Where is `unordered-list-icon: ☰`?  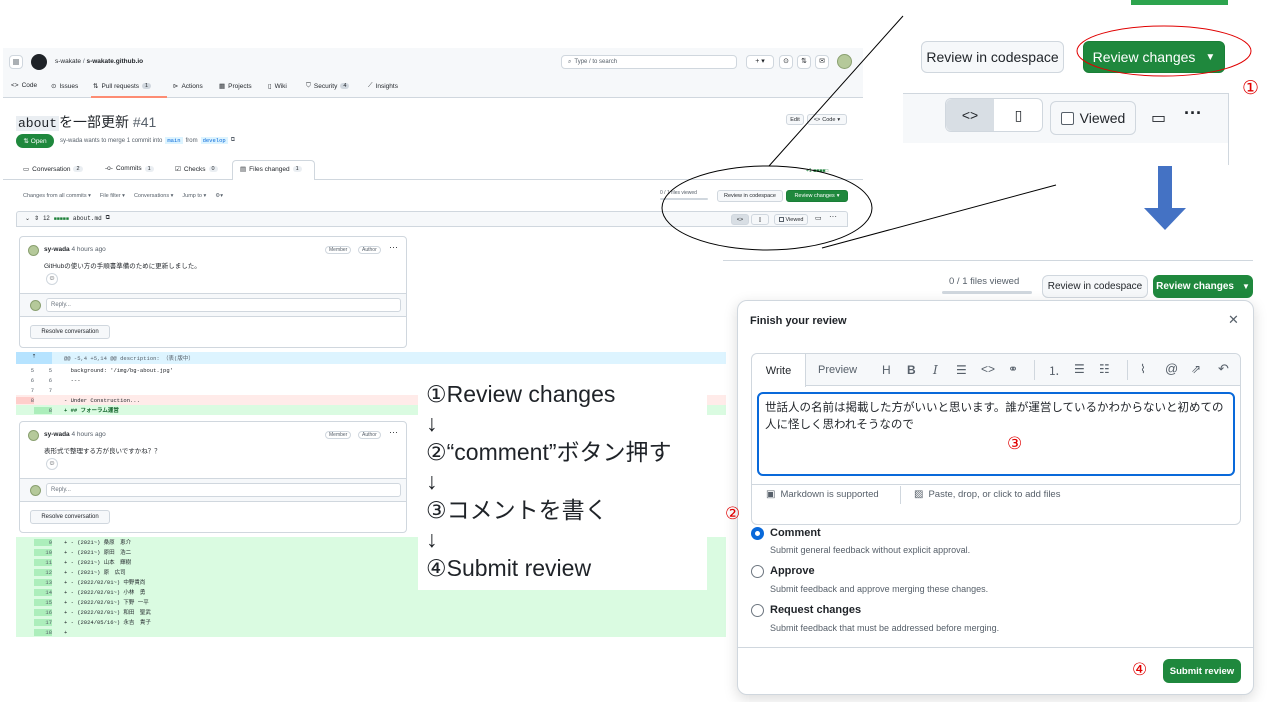
unordered-list-icon: ☰ is located at coordinates (1079, 369).